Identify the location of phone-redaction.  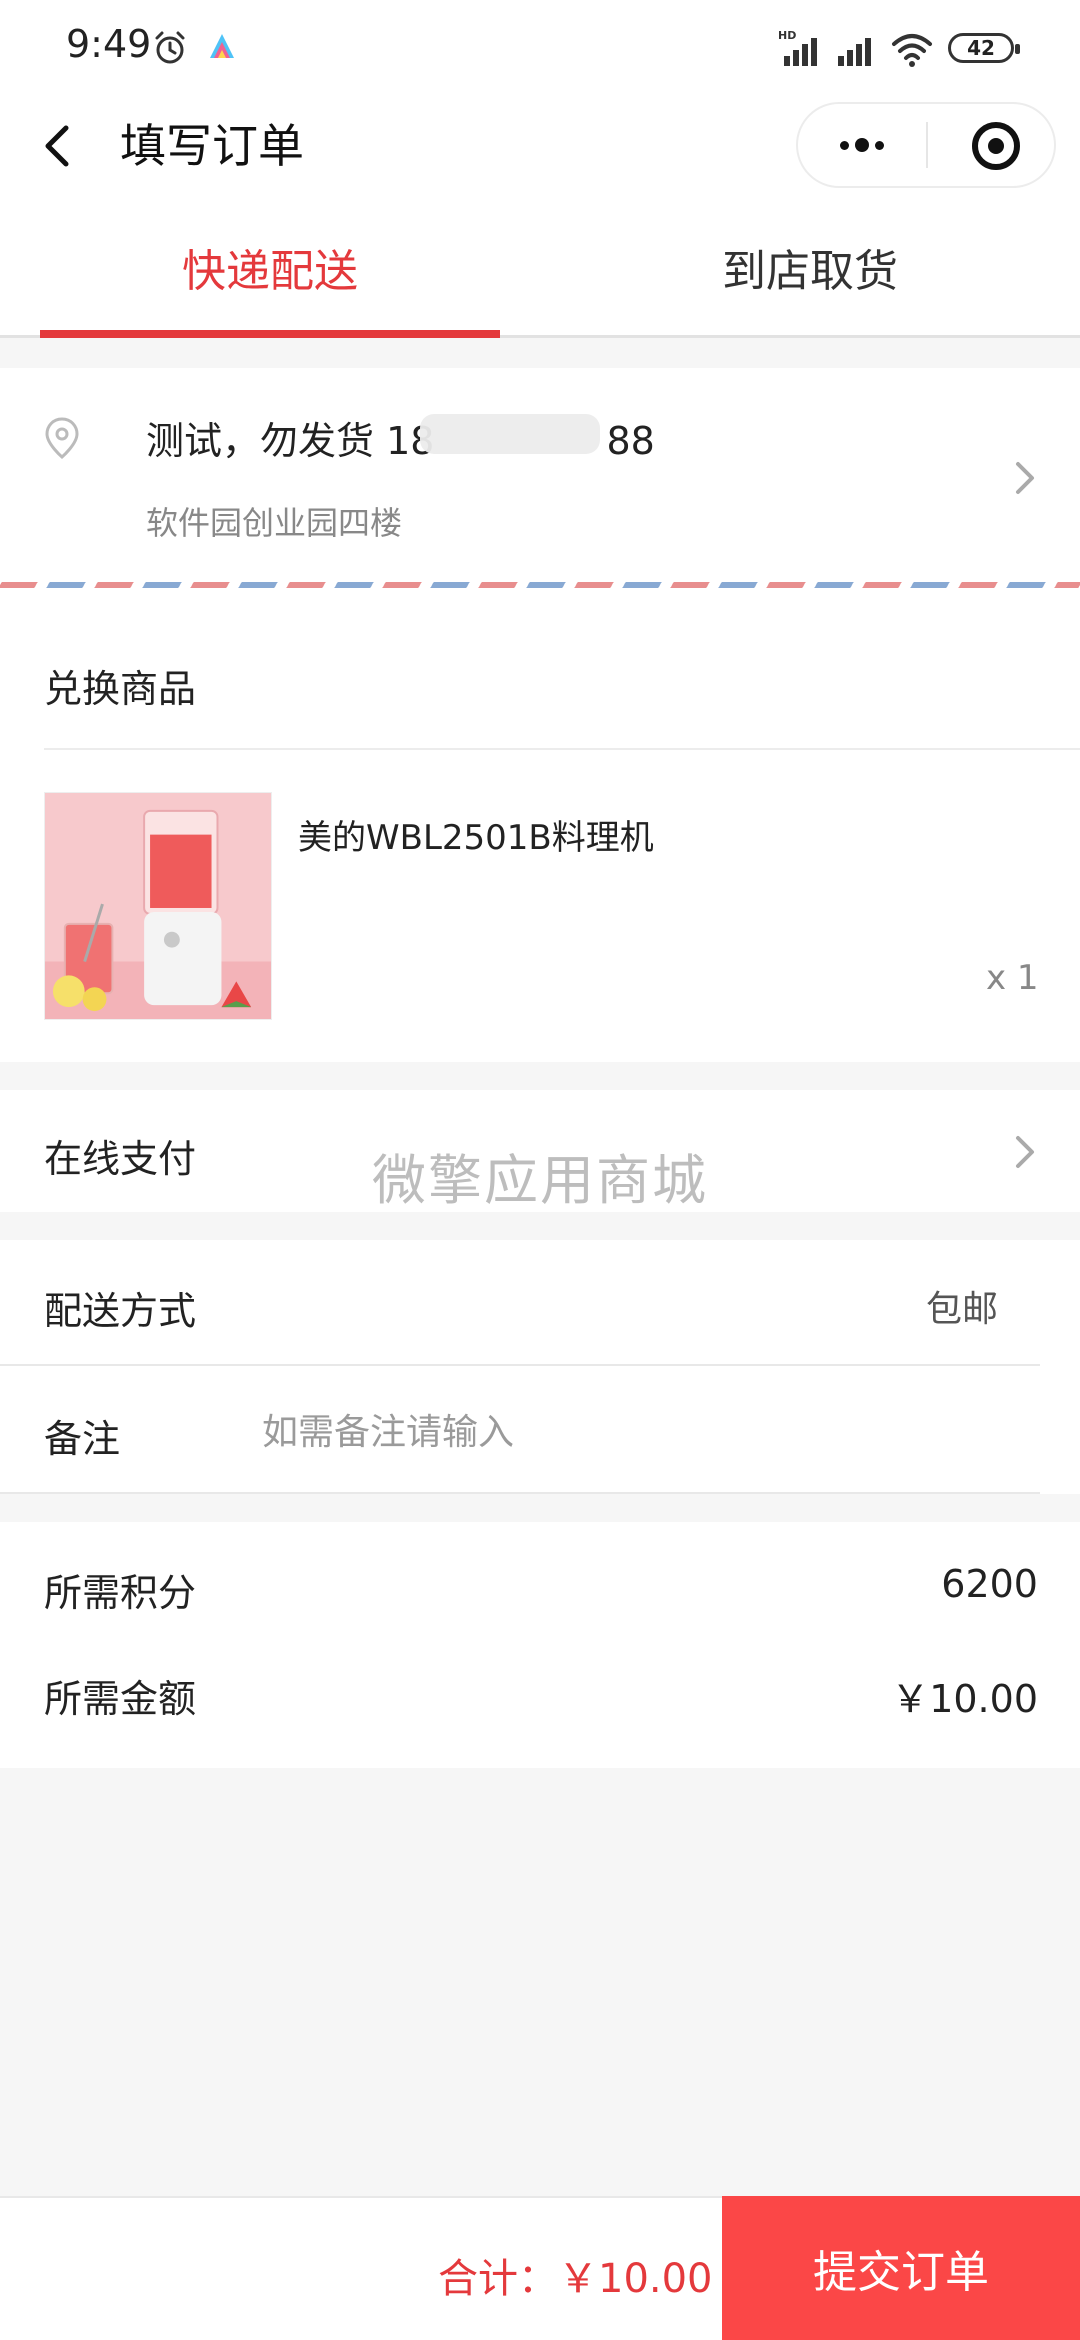
(510, 434).